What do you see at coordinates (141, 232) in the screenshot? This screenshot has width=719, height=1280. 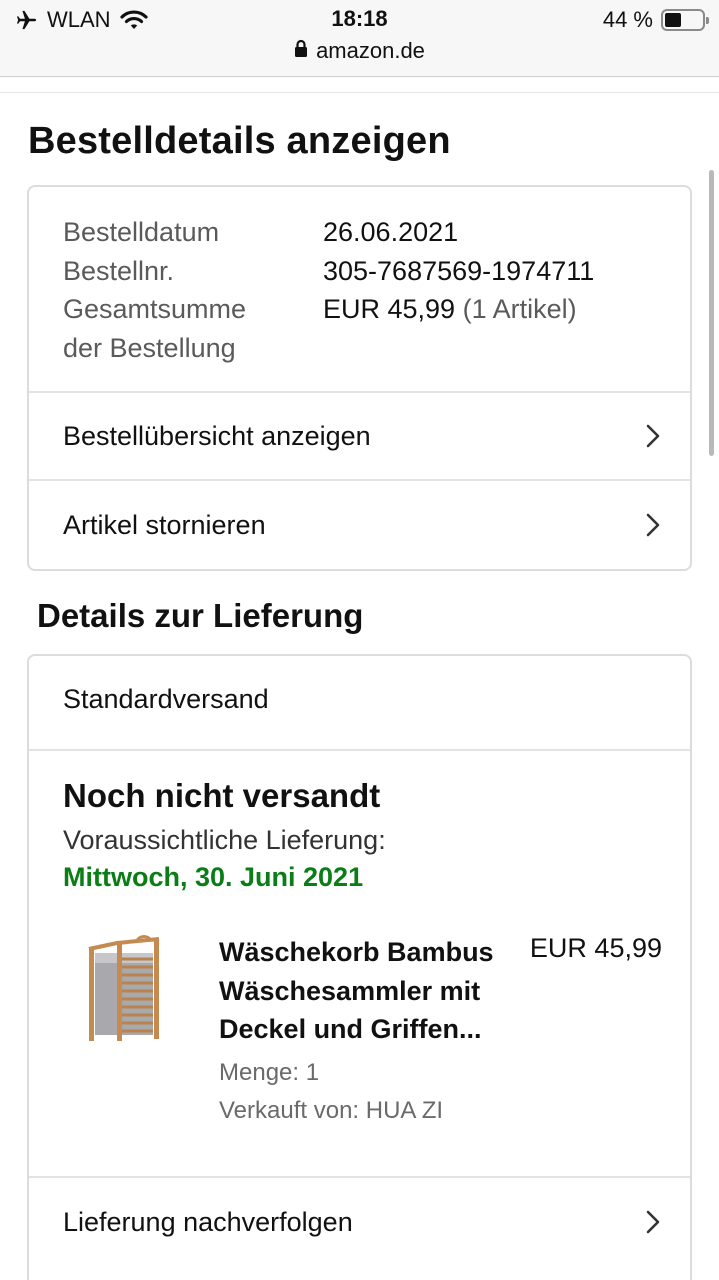 I see `order-date-label: Bestelldatum` at bounding box center [141, 232].